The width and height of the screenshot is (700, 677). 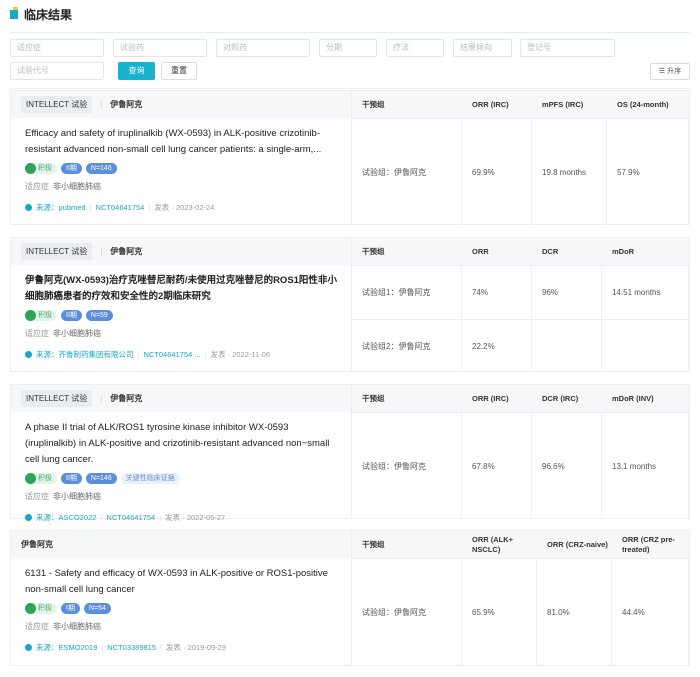 I want to click on column-header: mDoR (INV), so click(x=633, y=398).